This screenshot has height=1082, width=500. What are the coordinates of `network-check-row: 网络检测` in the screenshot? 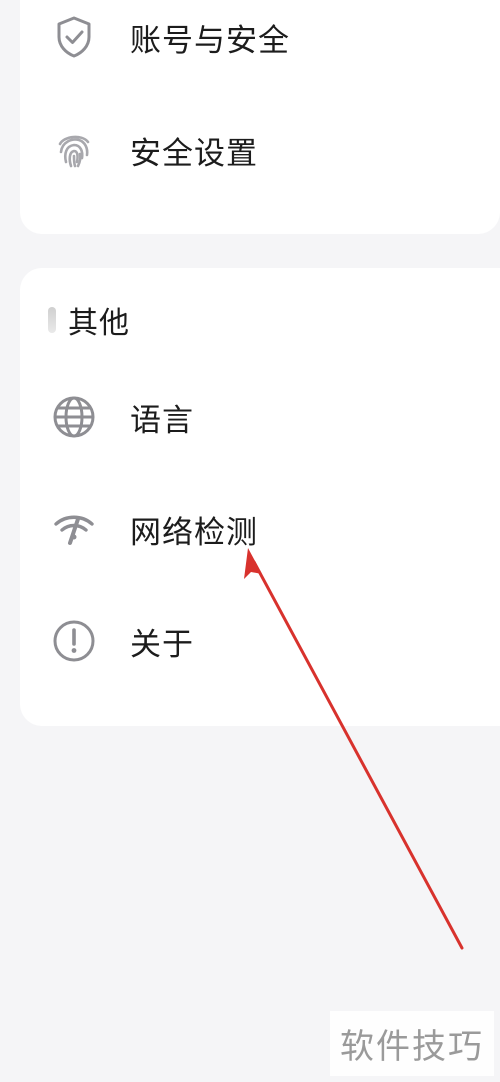 It's located at (260, 529).